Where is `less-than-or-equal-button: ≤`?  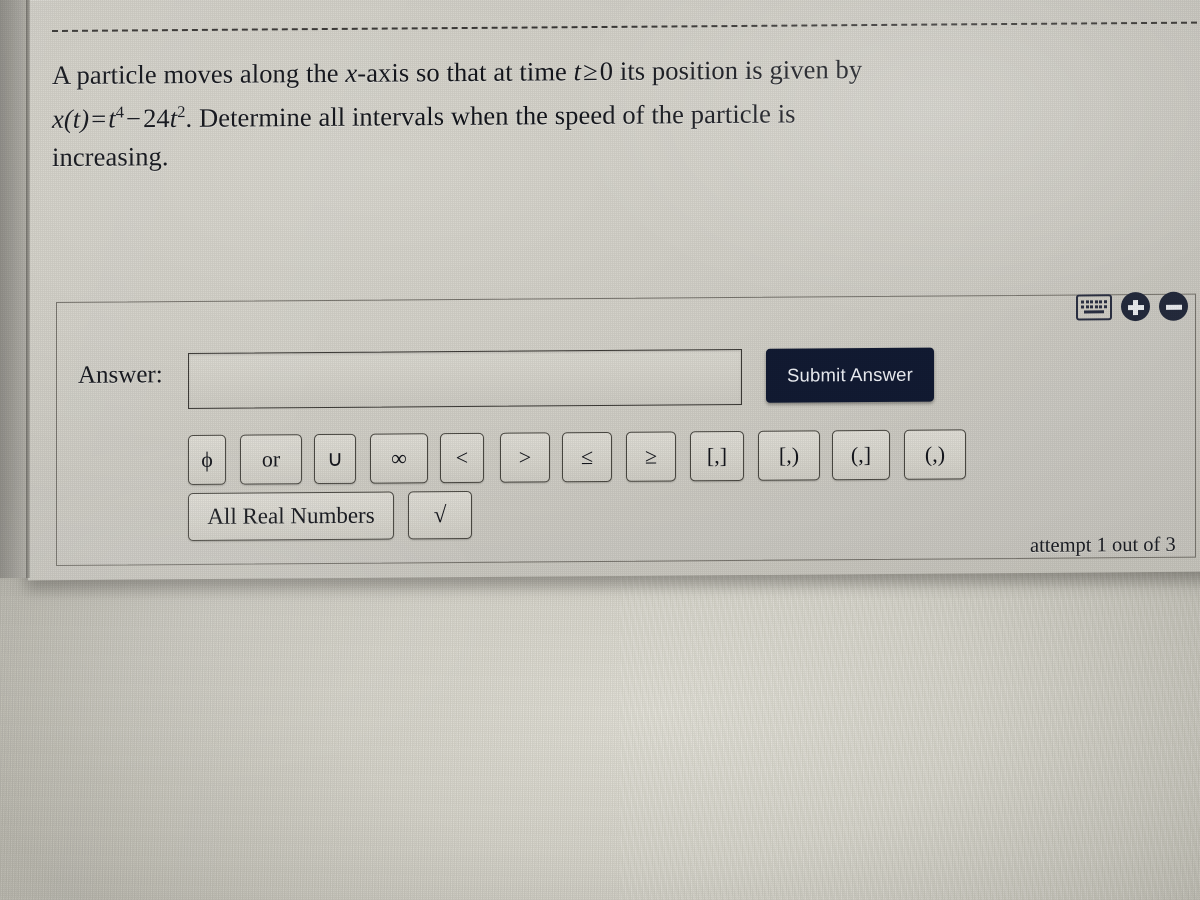 less-than-or-equal-button: ≤ is located at coordinates (587, 457).